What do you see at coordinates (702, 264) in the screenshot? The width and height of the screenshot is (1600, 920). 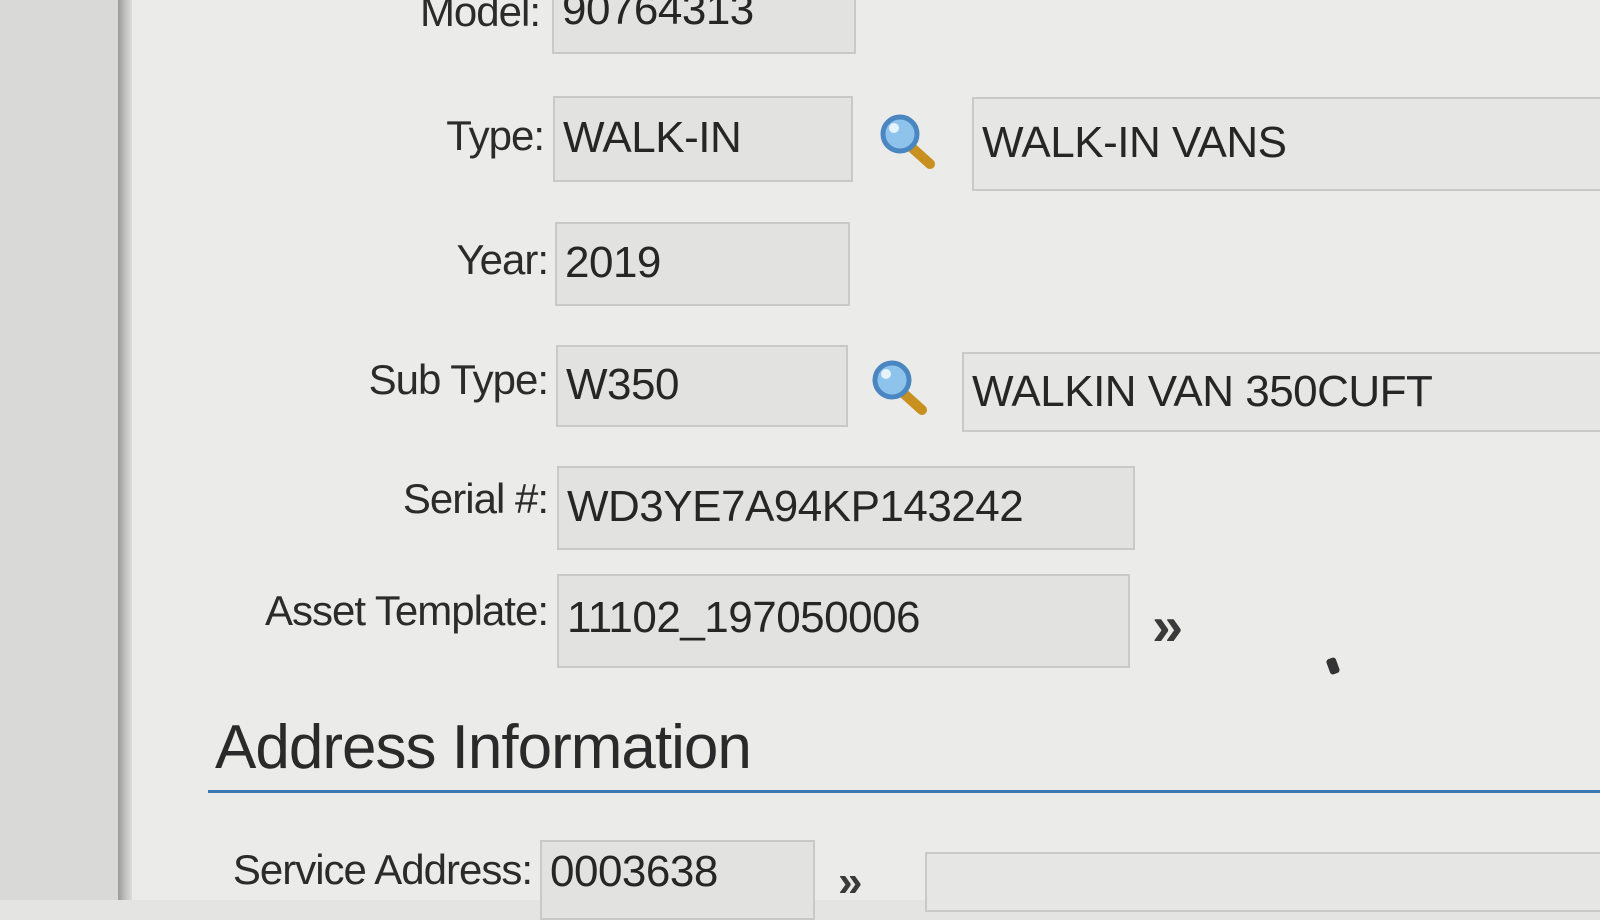 I see `year-field: 2019` at bounding box center [702, 264].